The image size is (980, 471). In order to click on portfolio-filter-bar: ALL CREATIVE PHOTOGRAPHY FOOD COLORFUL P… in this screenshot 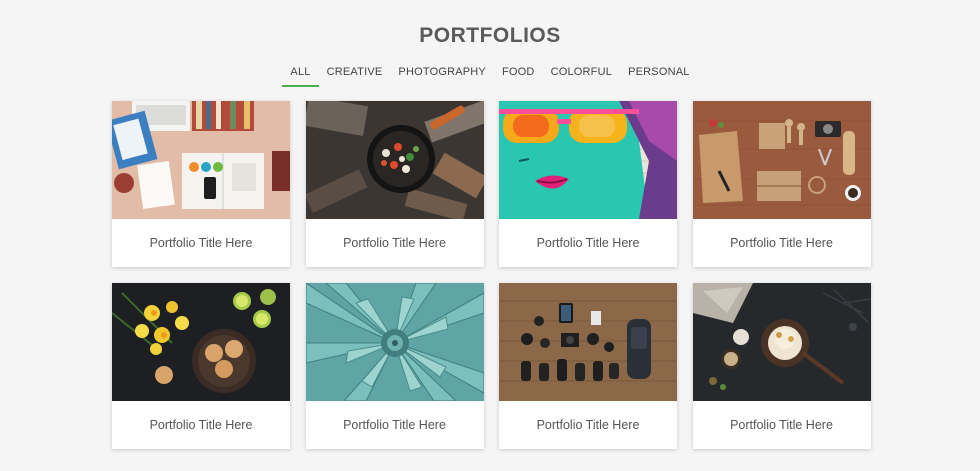, I will do `click(490, 72)`.